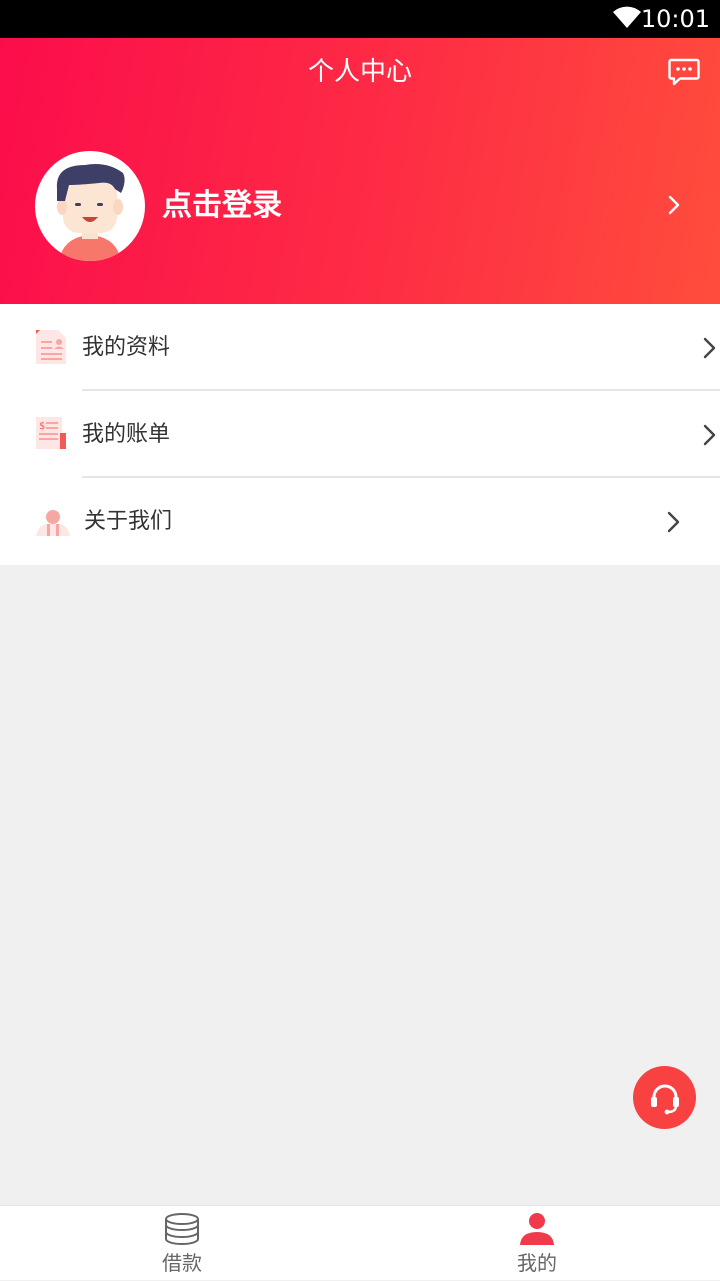 The image size is (720, 1281). What do you see at coordinates (53, 523) in the screenshot?
I see `about-us-icon` at bounding box center [53, 523].